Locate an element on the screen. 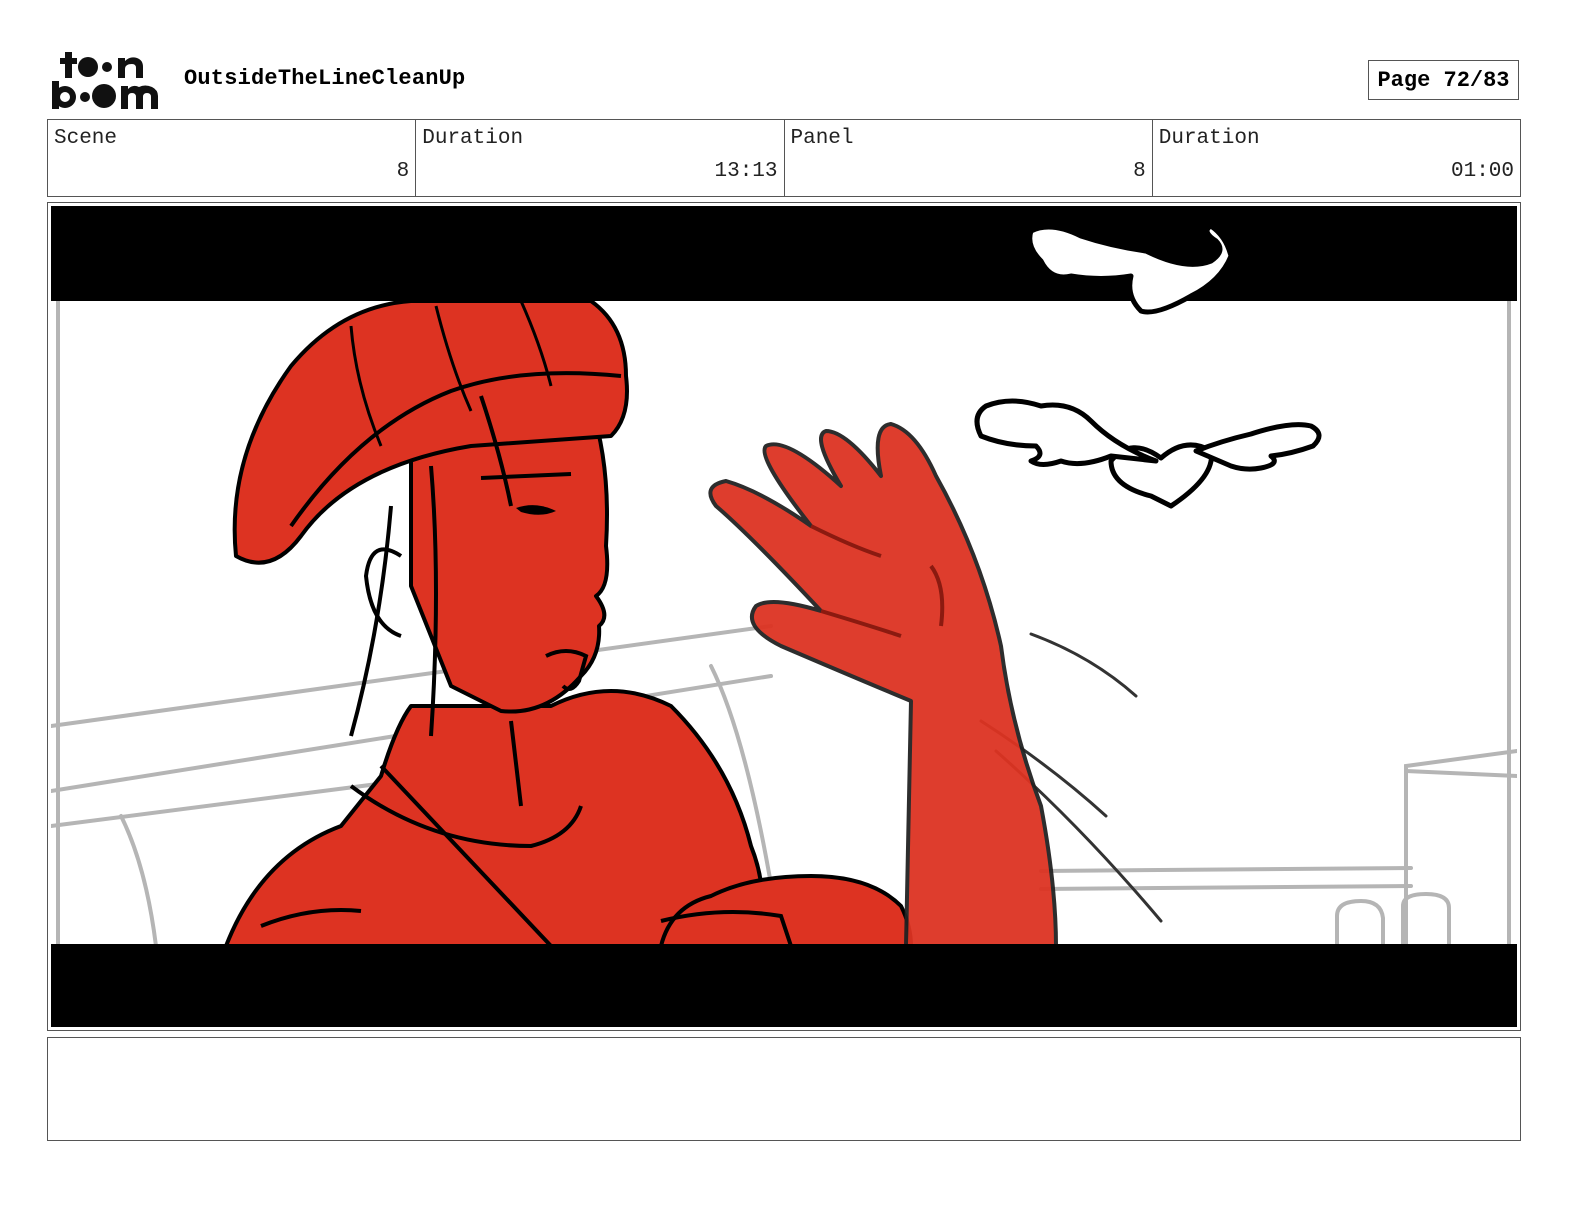 This screenshot has width=1584, height=1224. panel-duration-value: 01:00 is located at coordinates (1482, 171).